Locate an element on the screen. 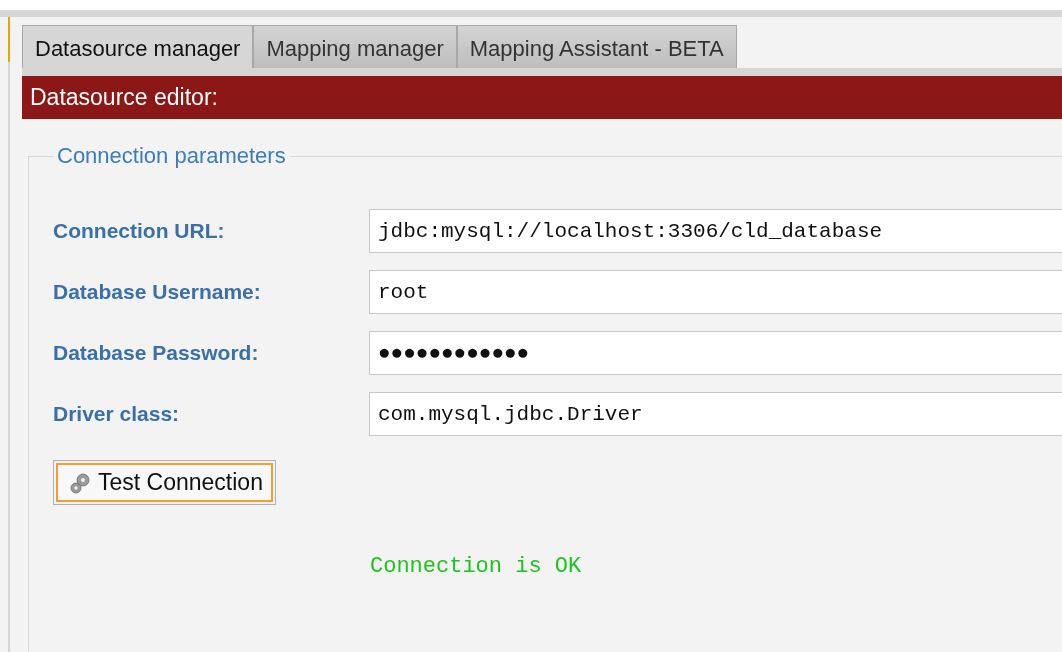  field-label: Connection URL: is located at coordinates (139, 231).